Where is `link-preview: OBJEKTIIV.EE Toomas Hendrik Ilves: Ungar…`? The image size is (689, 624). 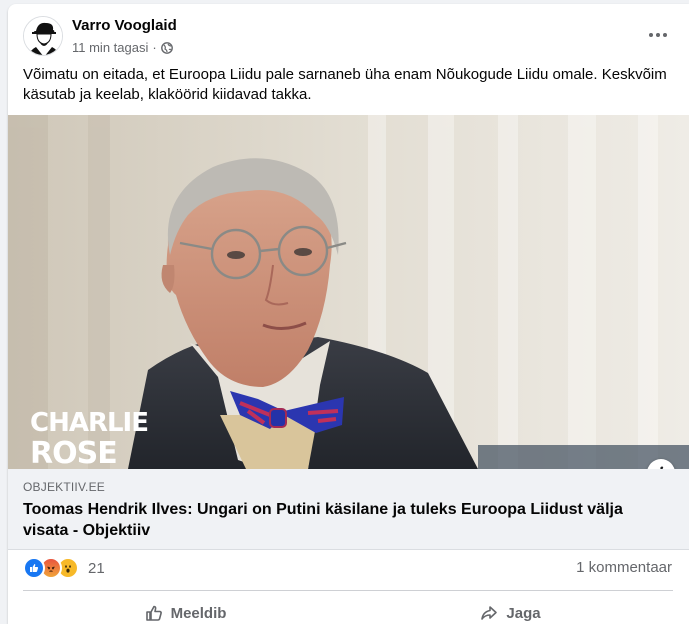 link-preview: OBJEKTIIV.EE Toomas Hendrik Ilves: Ungar… is located at coordinates (348, 509).